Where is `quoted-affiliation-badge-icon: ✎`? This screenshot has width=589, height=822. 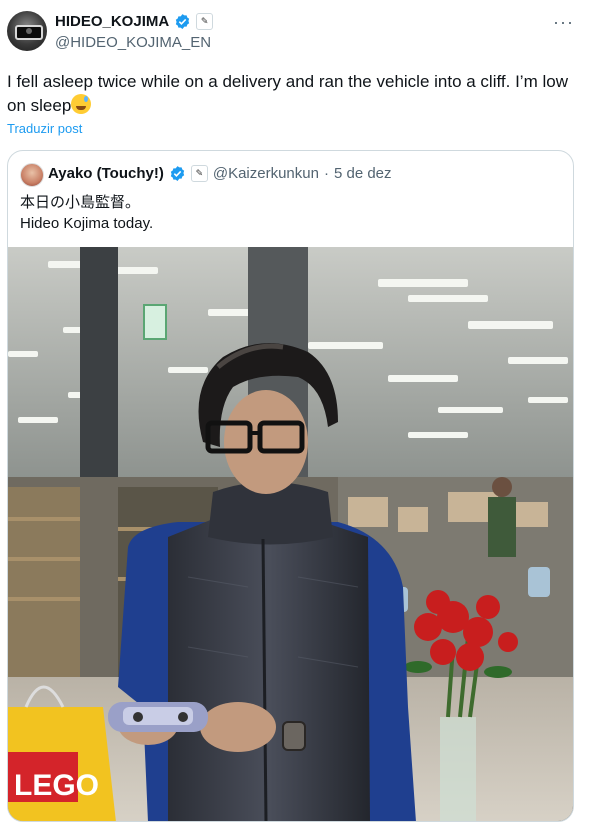 quoted-affiliation-badge-icon: ✎ is located at coordinates (199, 173).